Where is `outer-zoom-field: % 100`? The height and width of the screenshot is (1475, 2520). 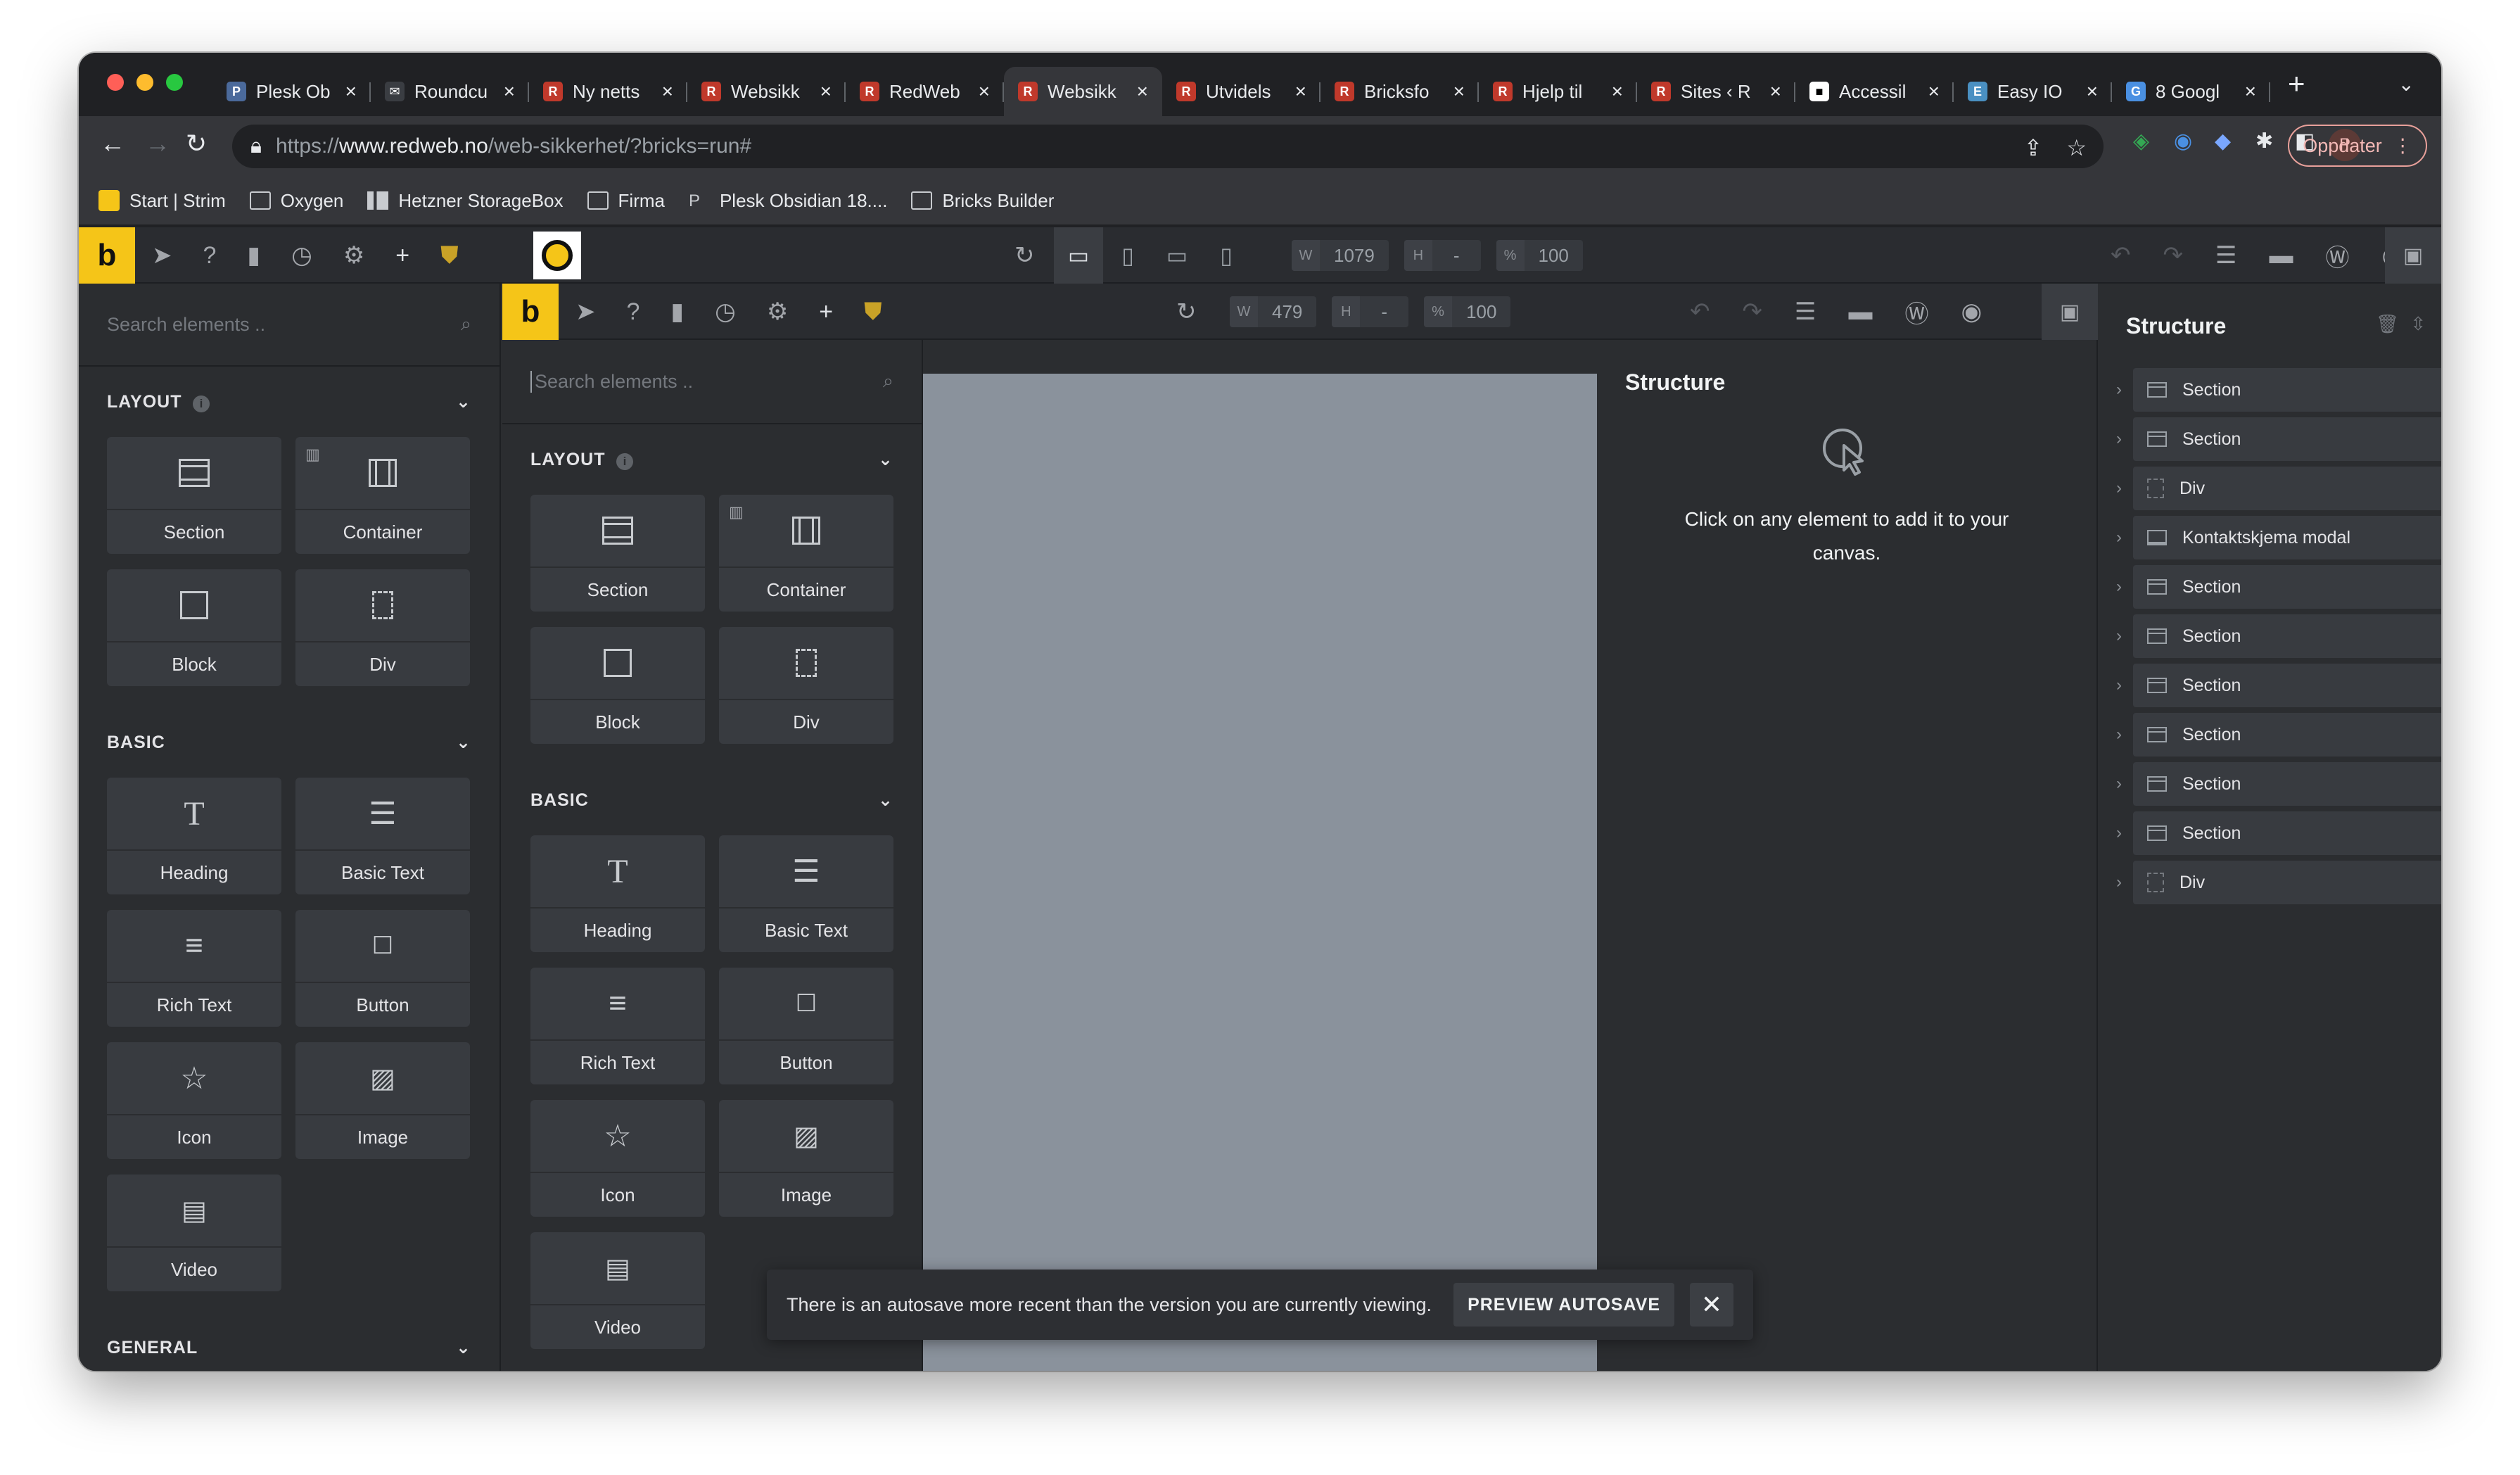 outer-zoom-field: % 100 is located at coordinates (1539, 255).